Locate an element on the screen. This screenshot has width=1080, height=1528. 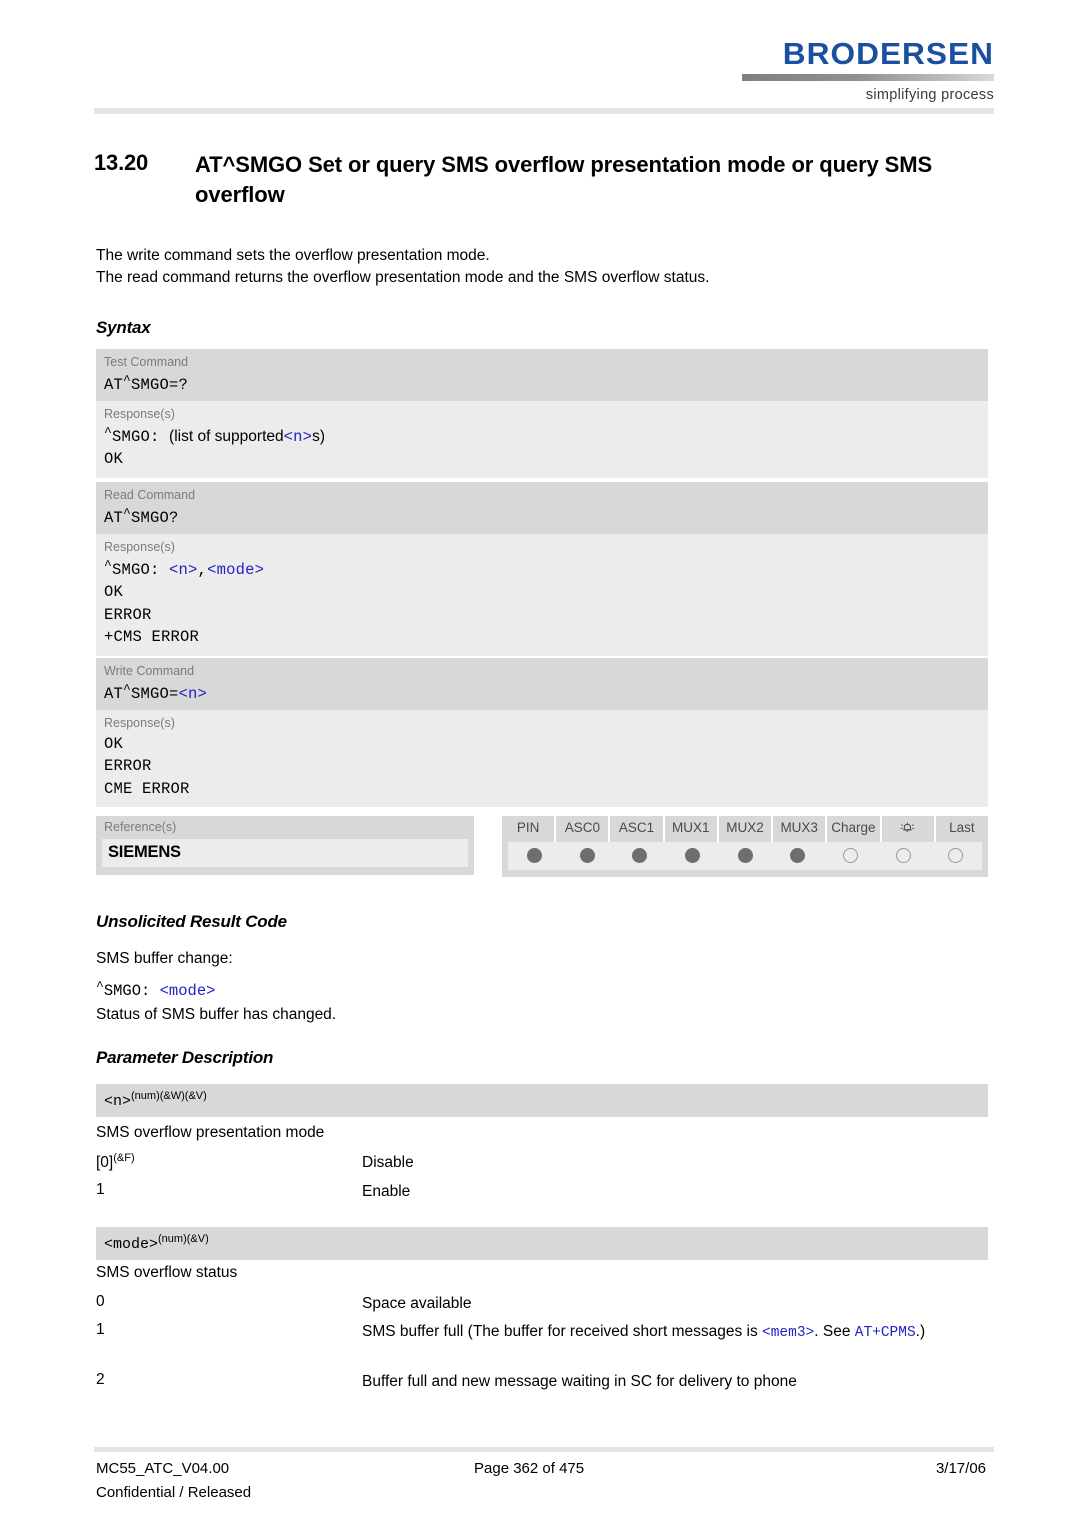
test-command-label: Test Command is located at coordinates (146, 362).